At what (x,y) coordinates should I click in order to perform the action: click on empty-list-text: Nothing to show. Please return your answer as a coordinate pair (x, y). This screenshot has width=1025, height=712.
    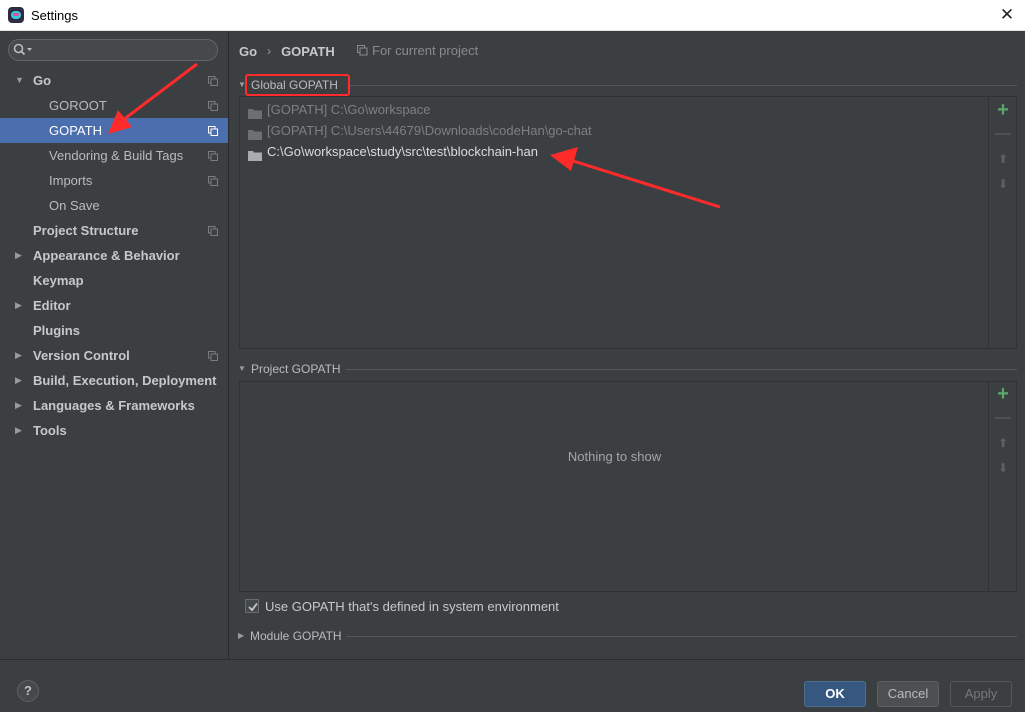
    Looking at the image, I should click on (614, 456).